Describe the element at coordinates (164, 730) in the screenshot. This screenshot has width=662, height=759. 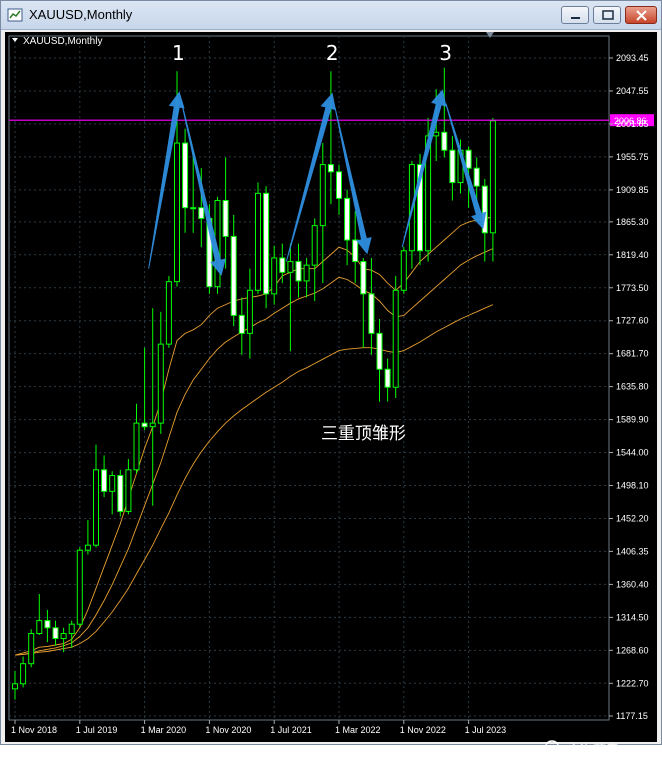
I see `x-tick-label: 1 Mar 2020` at that location.